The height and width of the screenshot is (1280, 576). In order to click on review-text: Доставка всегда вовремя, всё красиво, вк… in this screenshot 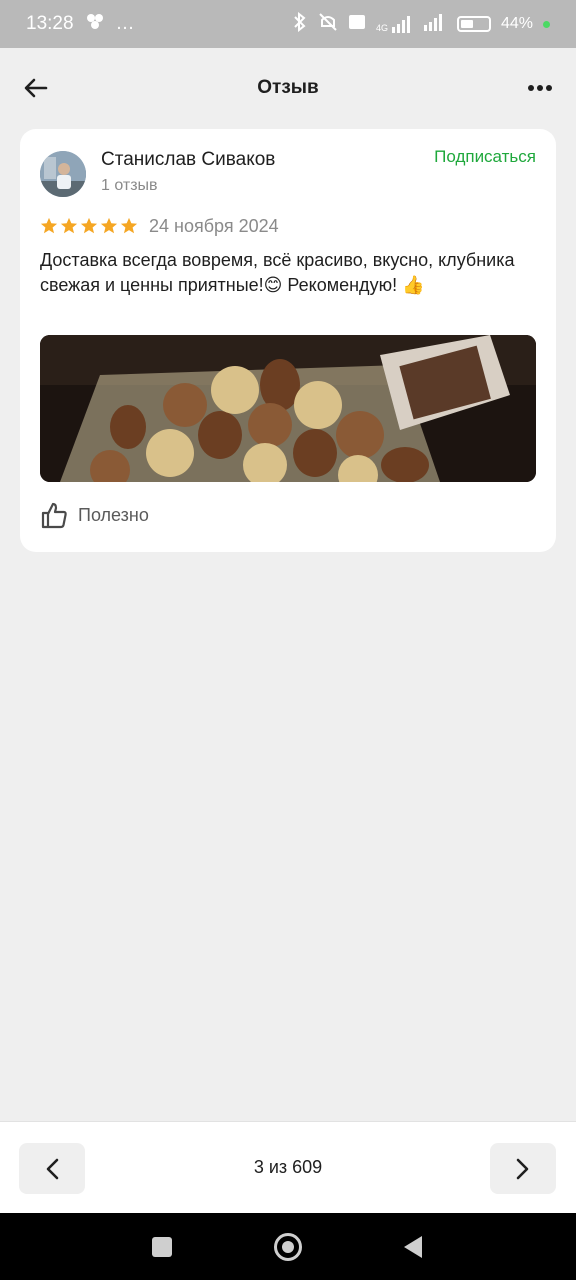, I will do `click(277, 272)`.